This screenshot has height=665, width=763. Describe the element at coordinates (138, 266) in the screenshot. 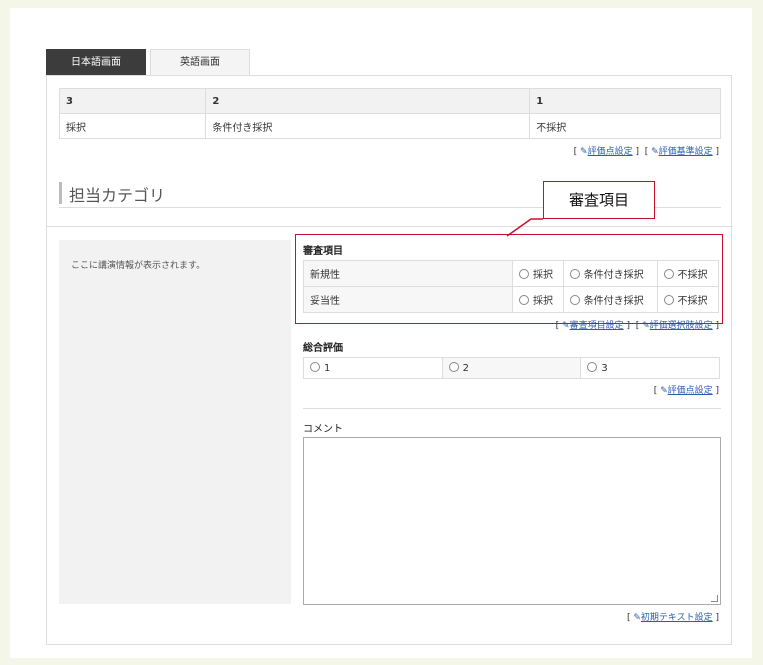

I see `presentation-info-text: ここに講演情報が表示されます。` at that location.